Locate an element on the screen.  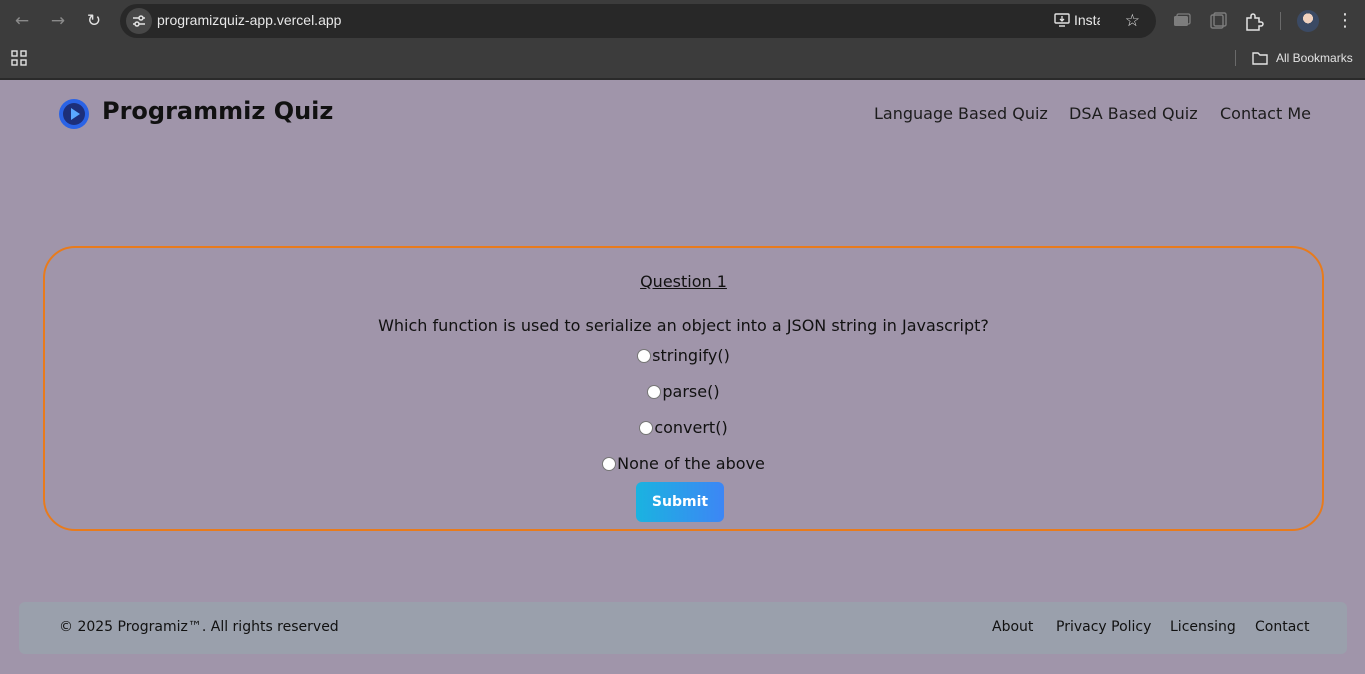
option-none-of-the-above: None of the above is located at coordinates (683, 463).